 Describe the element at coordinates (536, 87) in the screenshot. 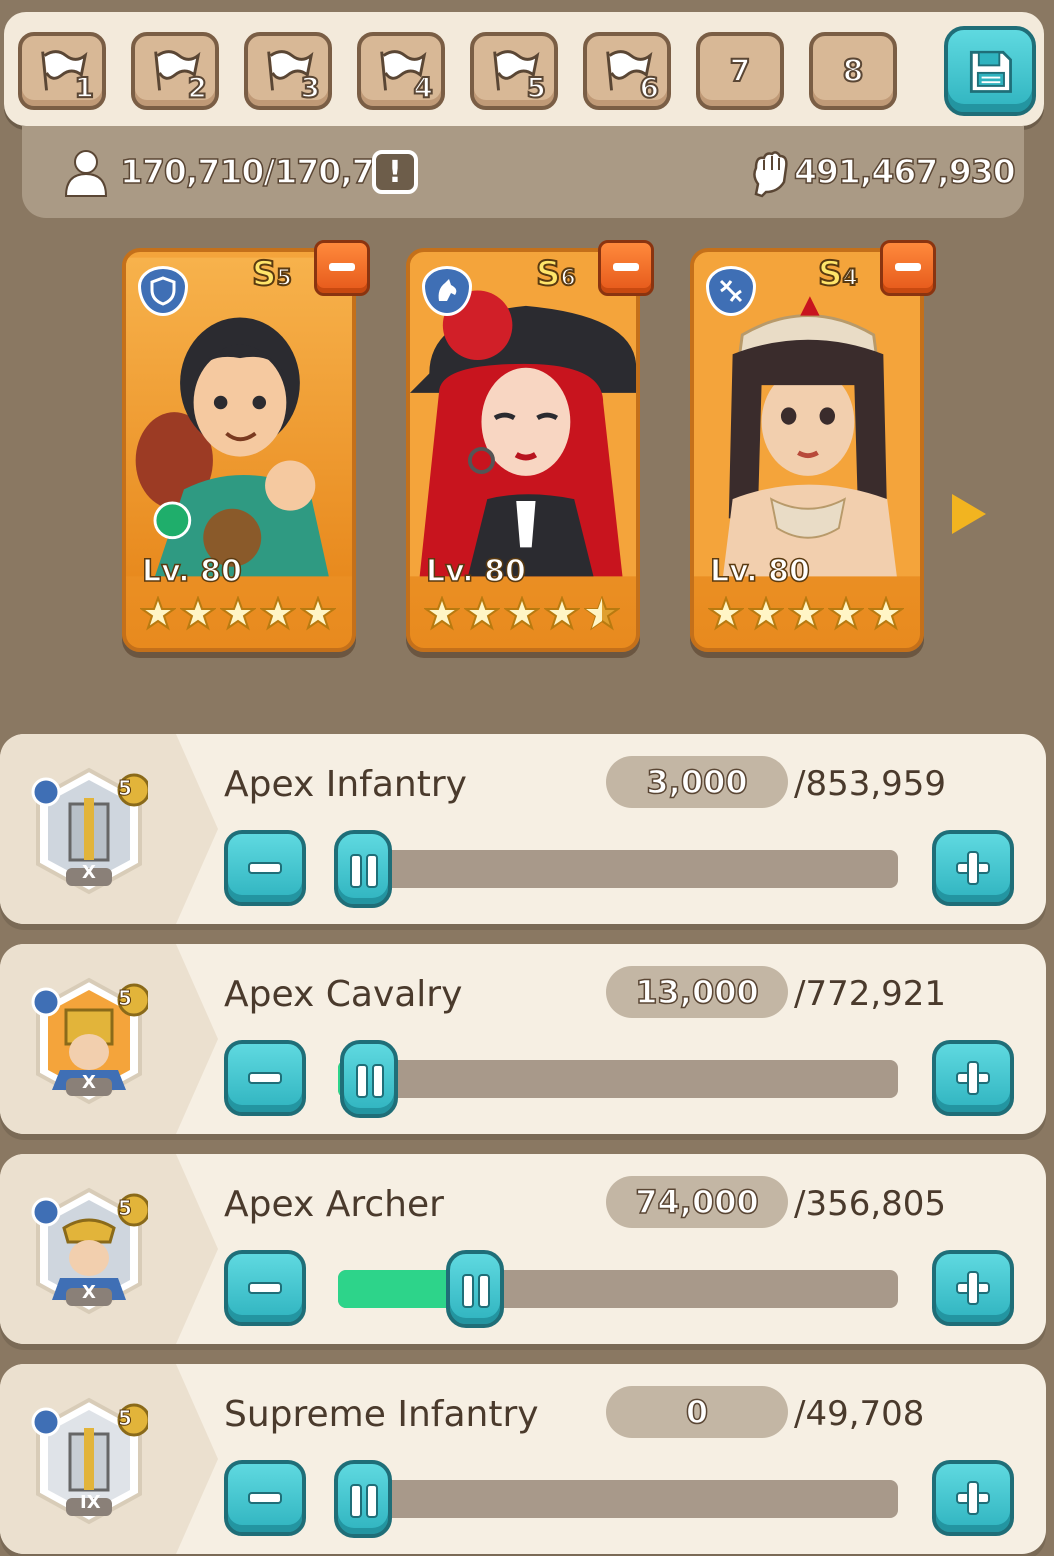

I see `tab-number: 5` at that location.